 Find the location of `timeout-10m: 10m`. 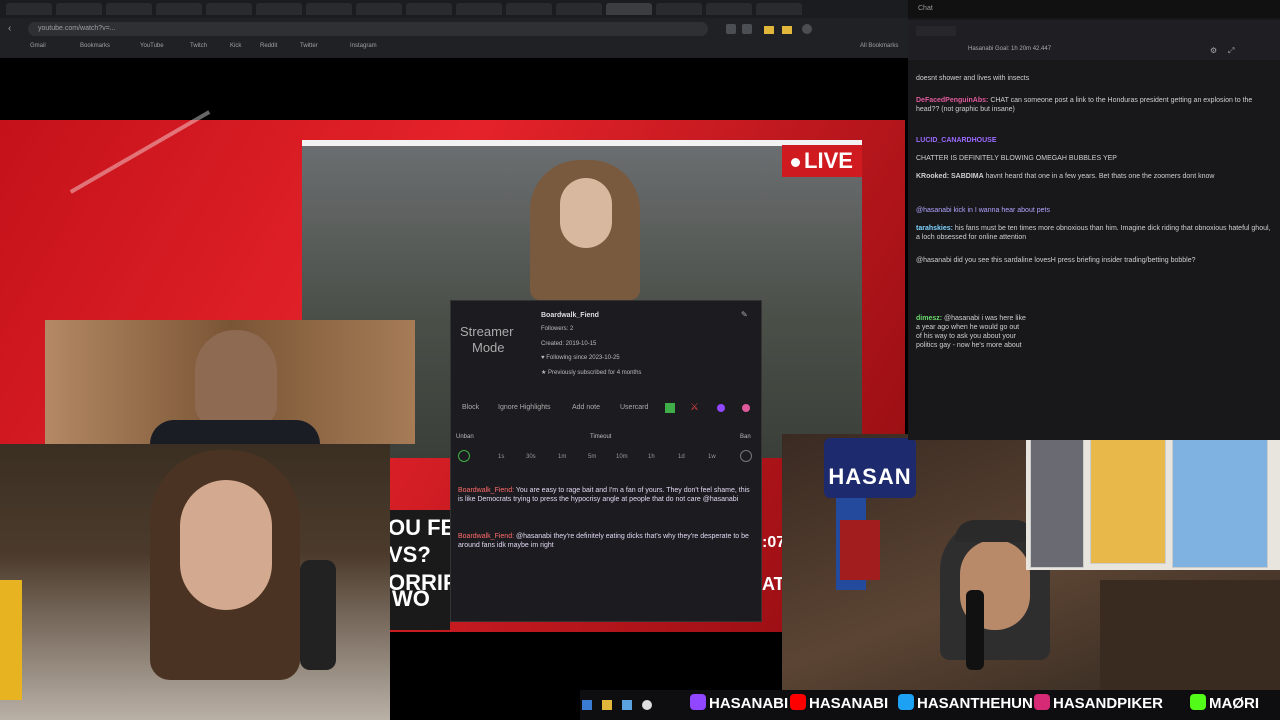

timeout-10m: 10m is located at coordinates (622, 457).